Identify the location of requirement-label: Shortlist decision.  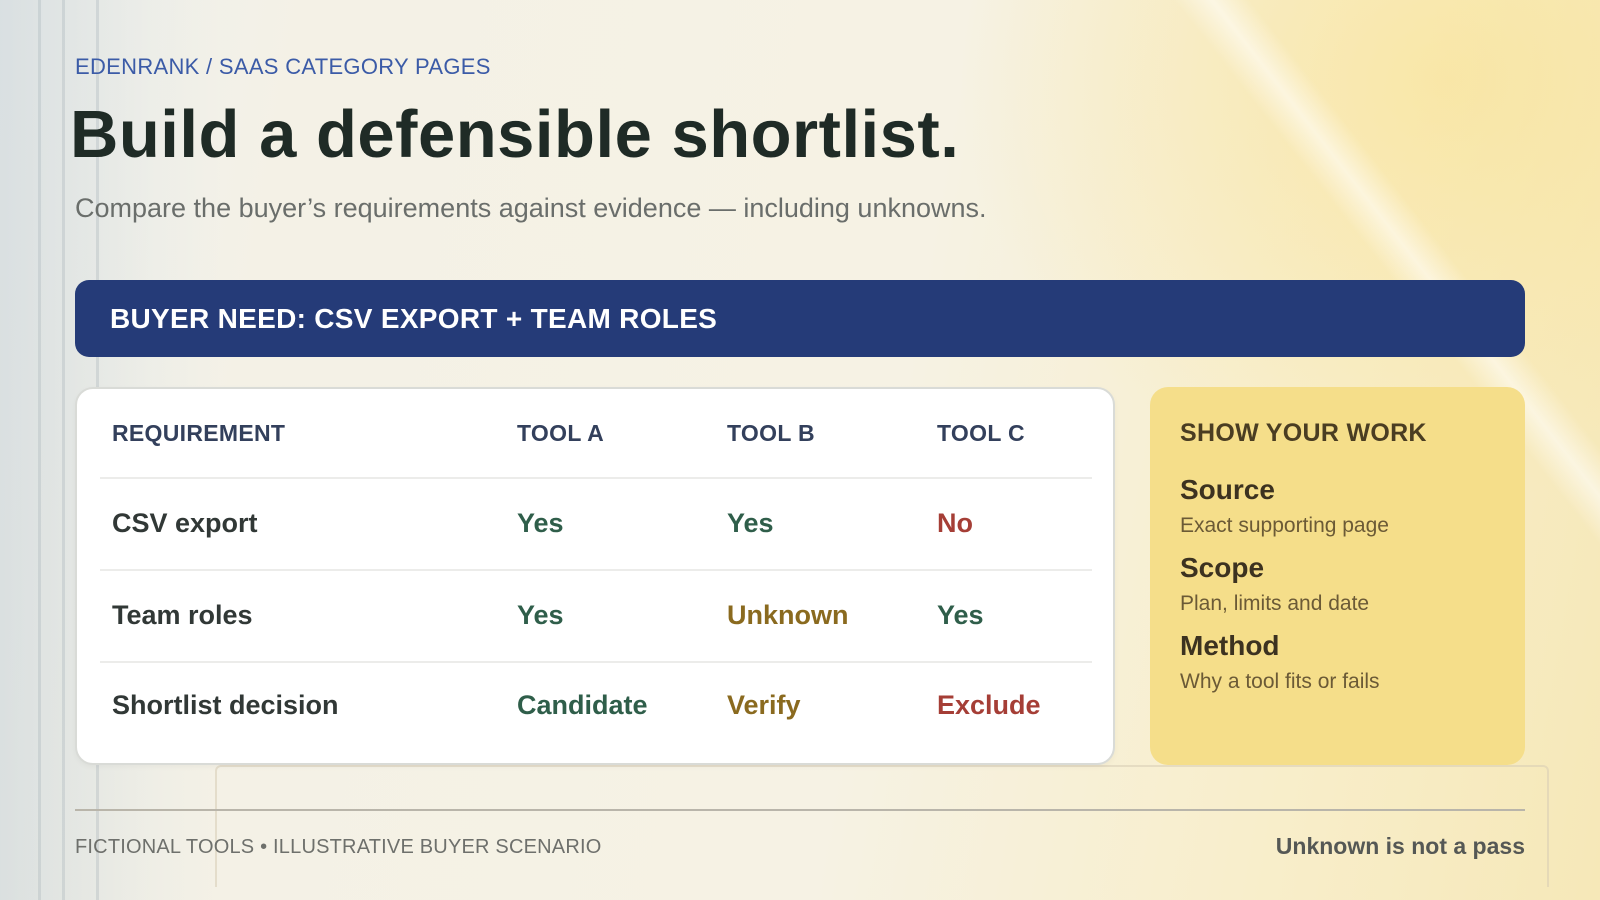
(225, 704).